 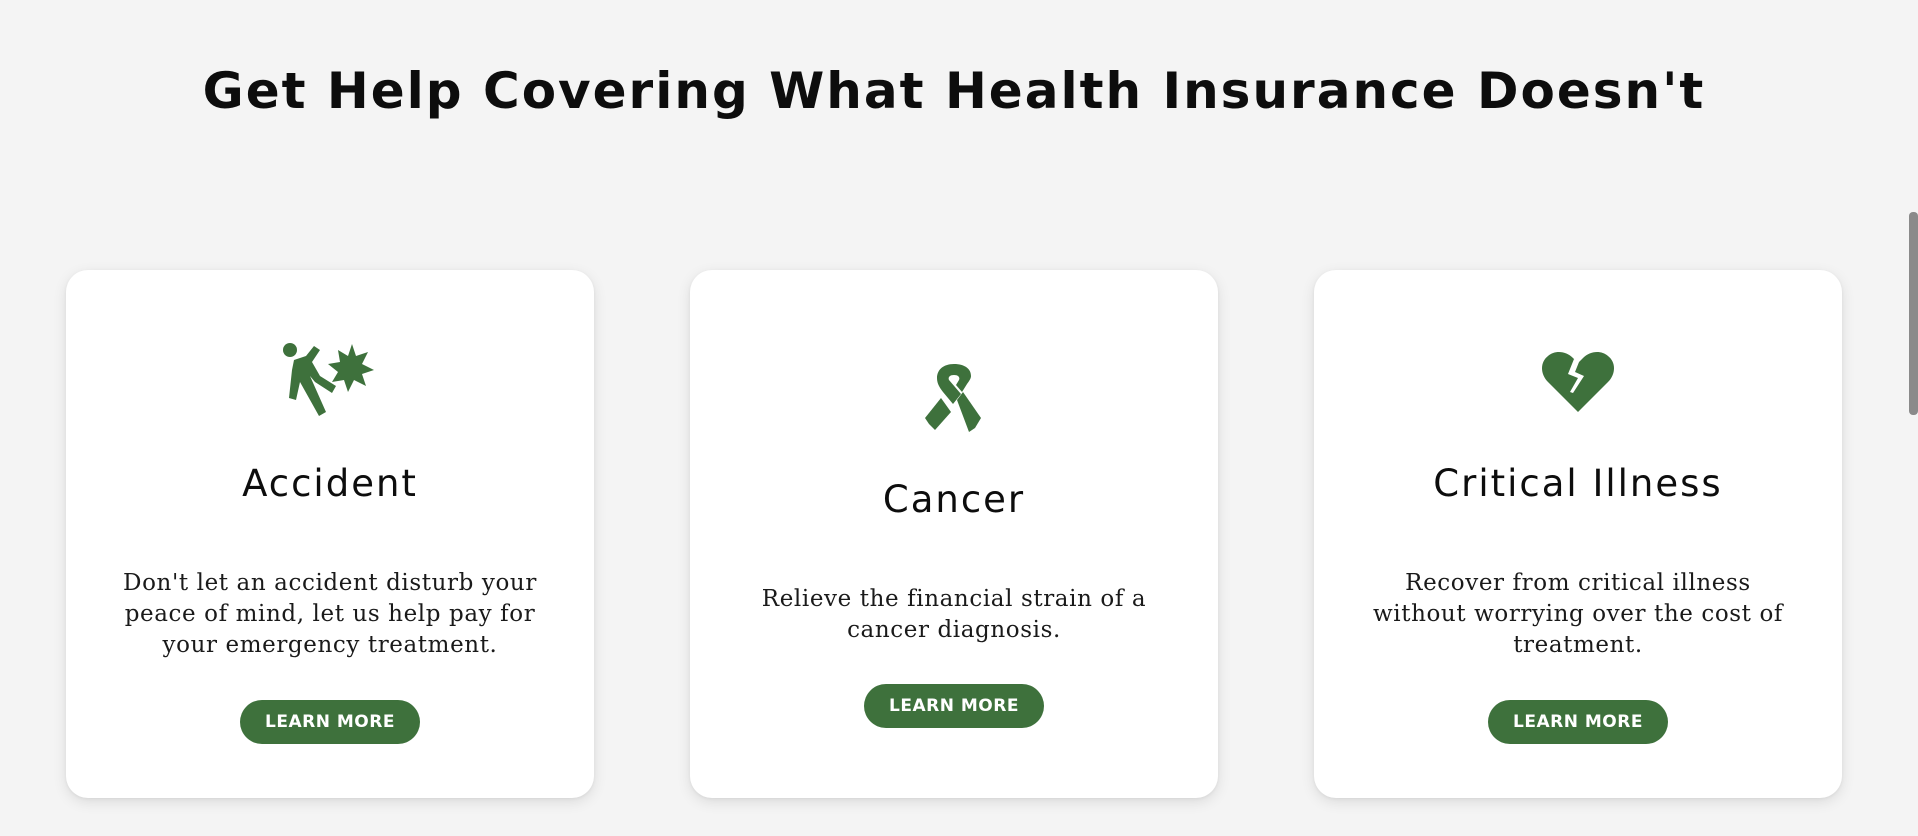 What do you see at coordinates (330, 722) in the screenshot?
I see `learn-more-button-accident: LEARN MORE` at bounding box center [330, 722].